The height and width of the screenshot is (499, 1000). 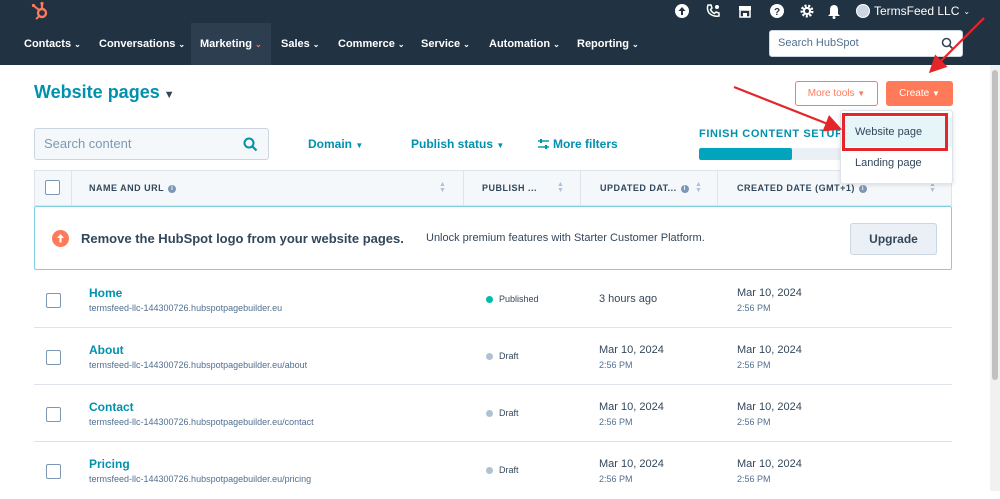 What do you see at coordinates (859, 74) in the screenshot?
I see `annotation-arrows` at bounding box center [859, 74].